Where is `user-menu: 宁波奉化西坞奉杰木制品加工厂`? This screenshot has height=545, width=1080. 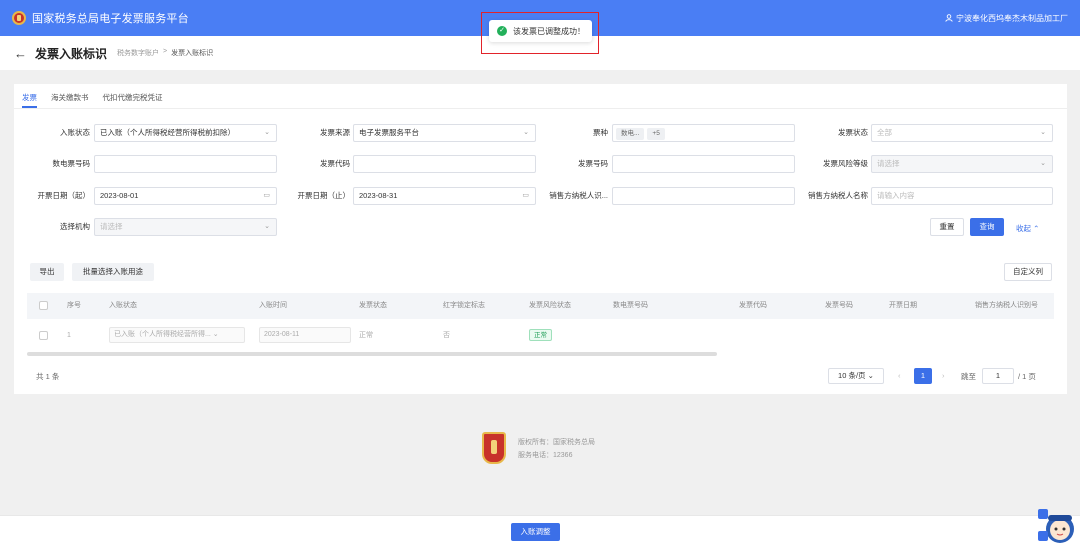
user-menu: 宁波奉化西坞奉杰木制品加工厂 is located at coordinates (1006, 18).